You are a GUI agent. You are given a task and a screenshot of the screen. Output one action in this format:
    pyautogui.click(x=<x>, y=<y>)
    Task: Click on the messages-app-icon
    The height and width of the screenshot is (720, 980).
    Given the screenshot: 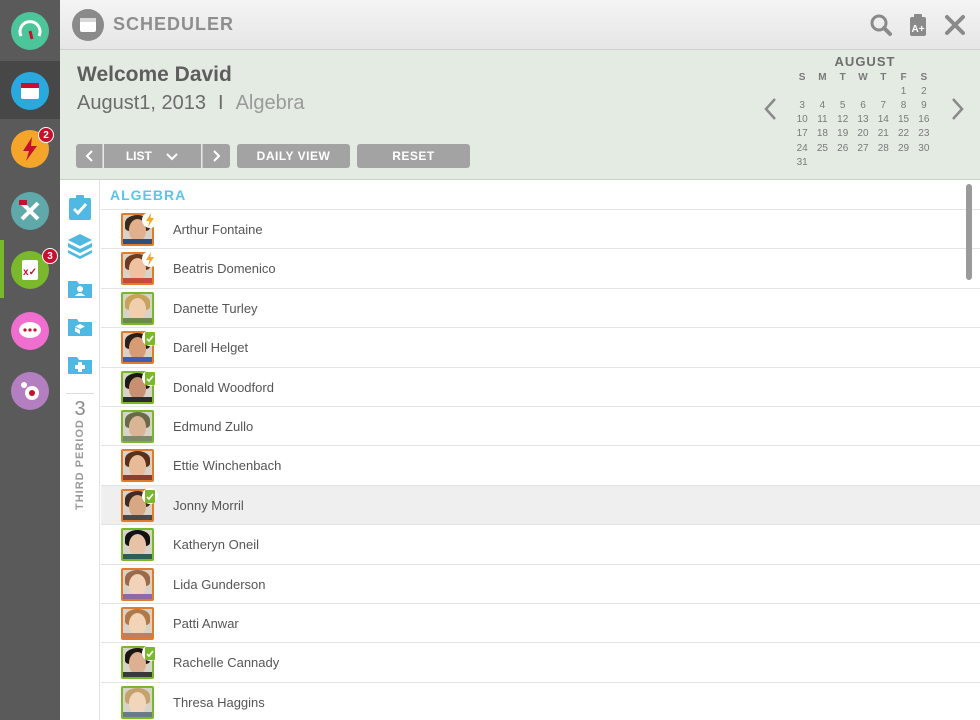 What is the action you would take?
    pyautogui.click(x=30, y=331)
    